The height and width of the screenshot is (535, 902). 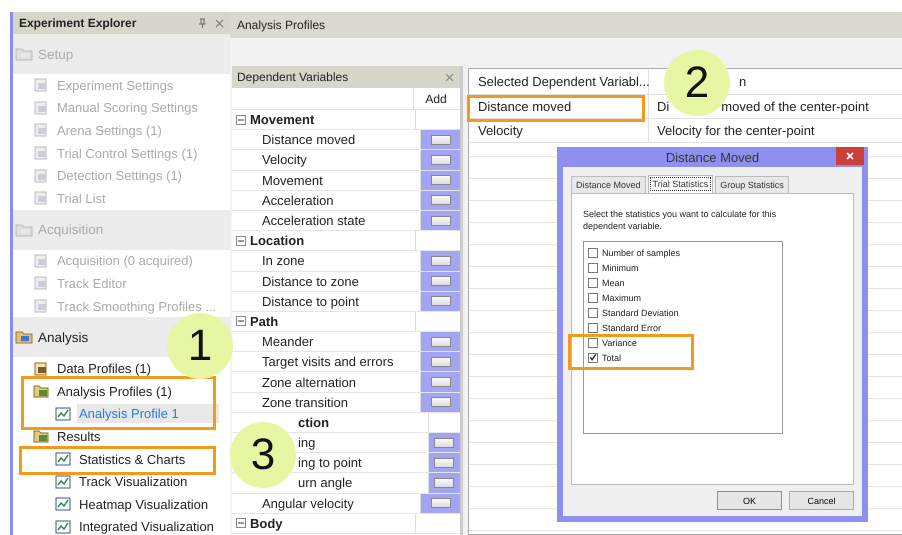 What do you see at coordinates (282, 120) in the screenshot?
I see `group-label: Movement` at bounding box center [282, 120].